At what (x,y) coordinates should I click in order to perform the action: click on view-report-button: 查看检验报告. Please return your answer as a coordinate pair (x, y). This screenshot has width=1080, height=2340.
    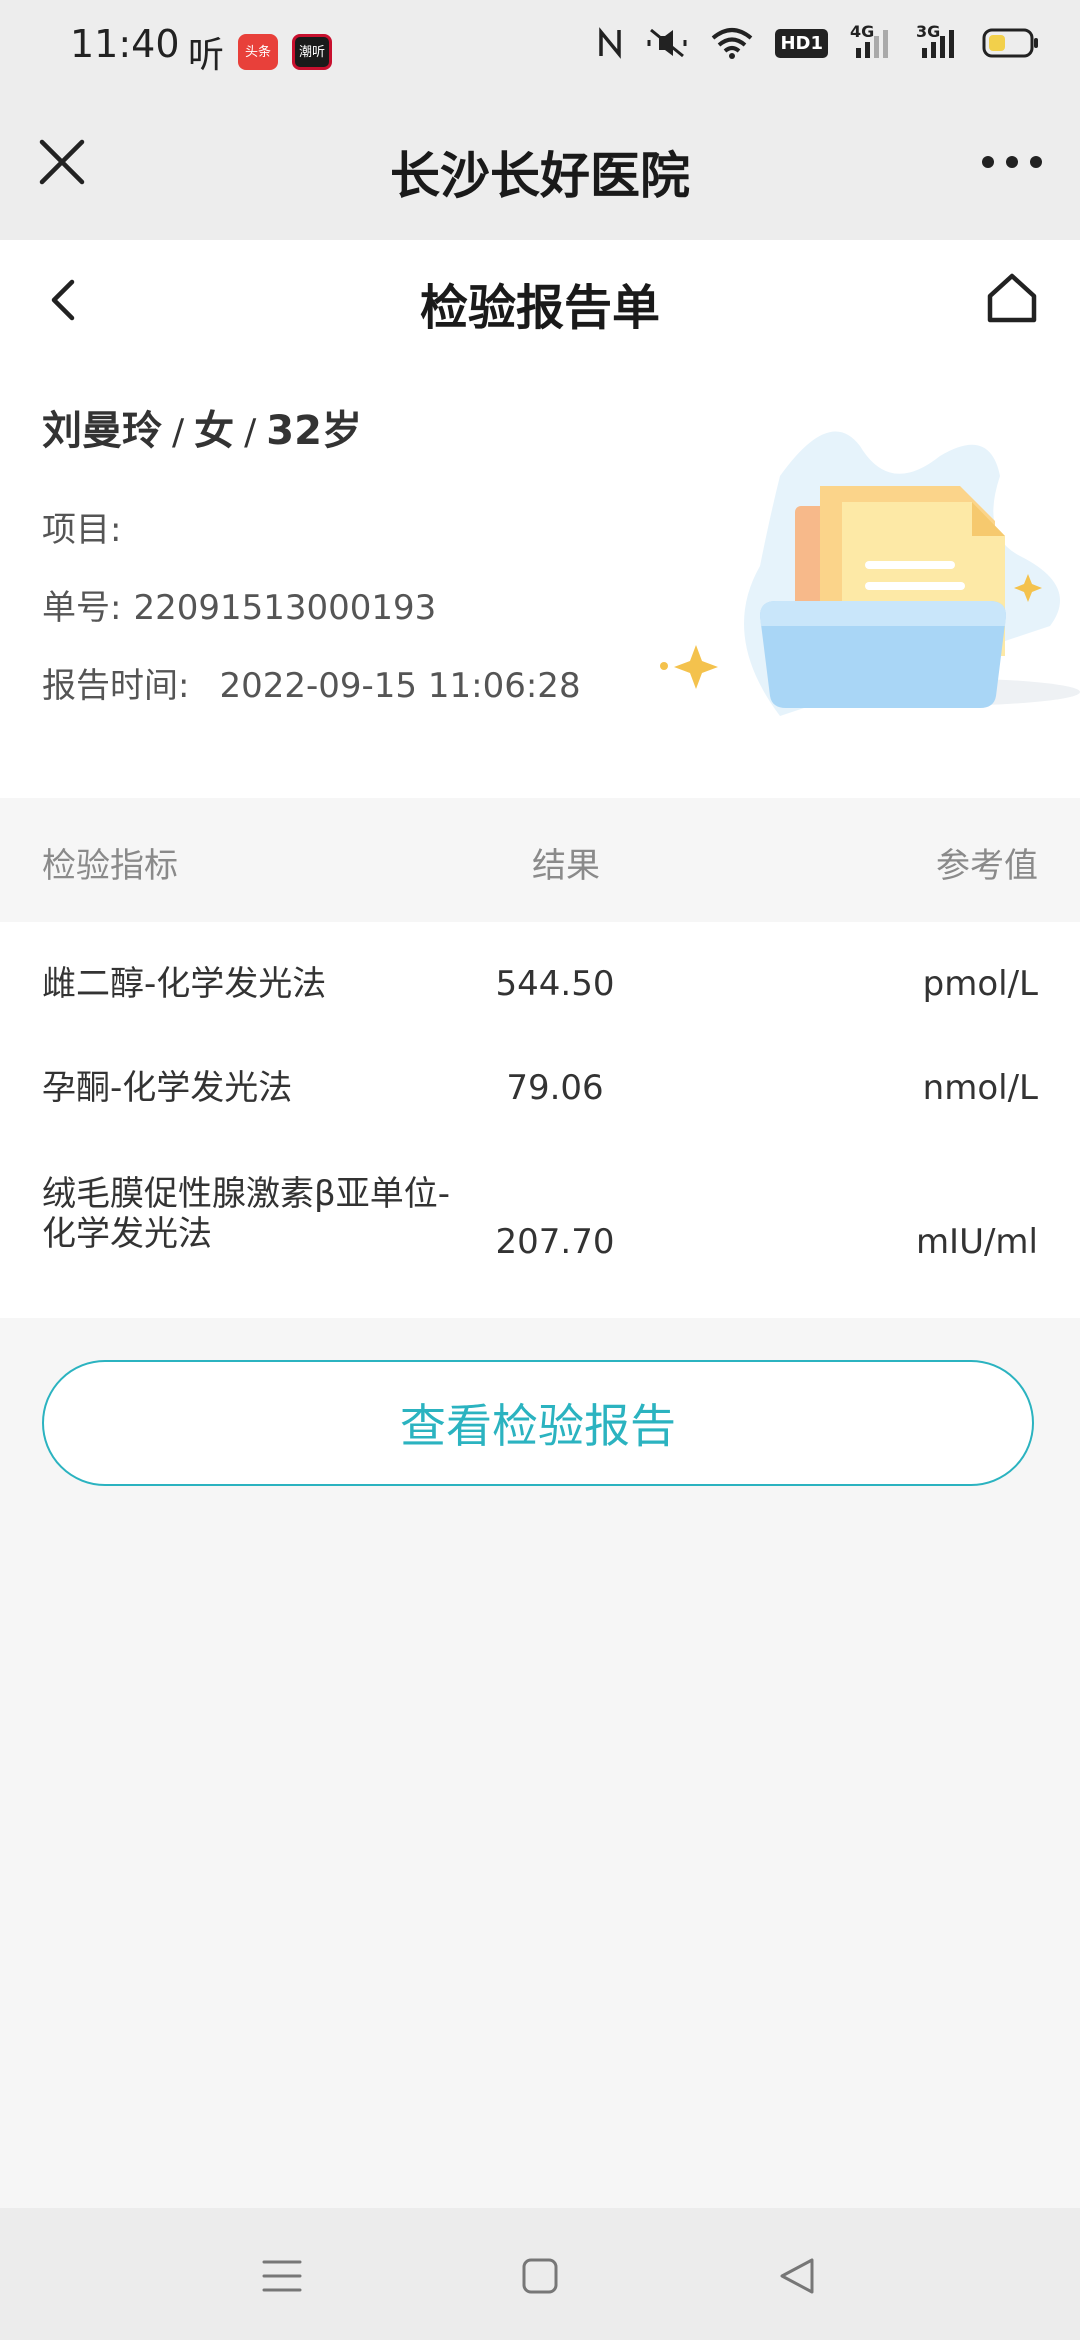
    Looking at the image, I should click on (538, 1423).